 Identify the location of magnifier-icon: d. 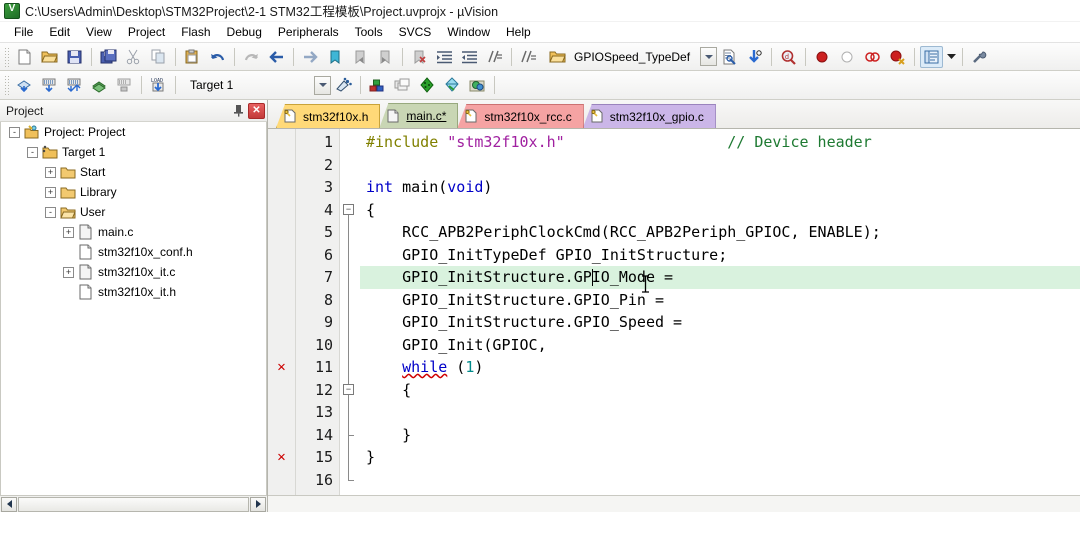
(788, 57).